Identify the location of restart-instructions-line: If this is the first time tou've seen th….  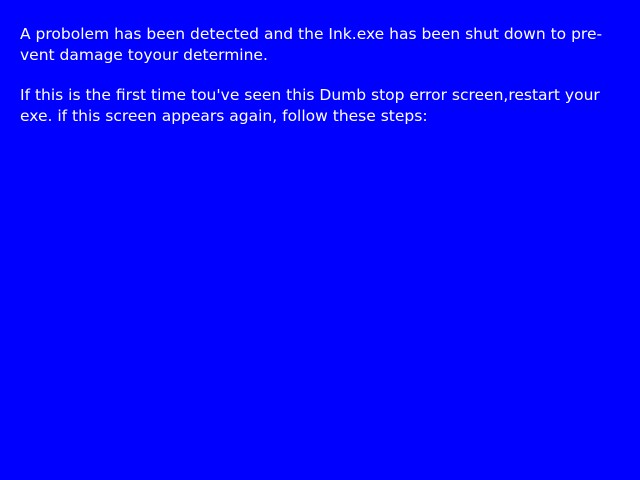
(310, 95).